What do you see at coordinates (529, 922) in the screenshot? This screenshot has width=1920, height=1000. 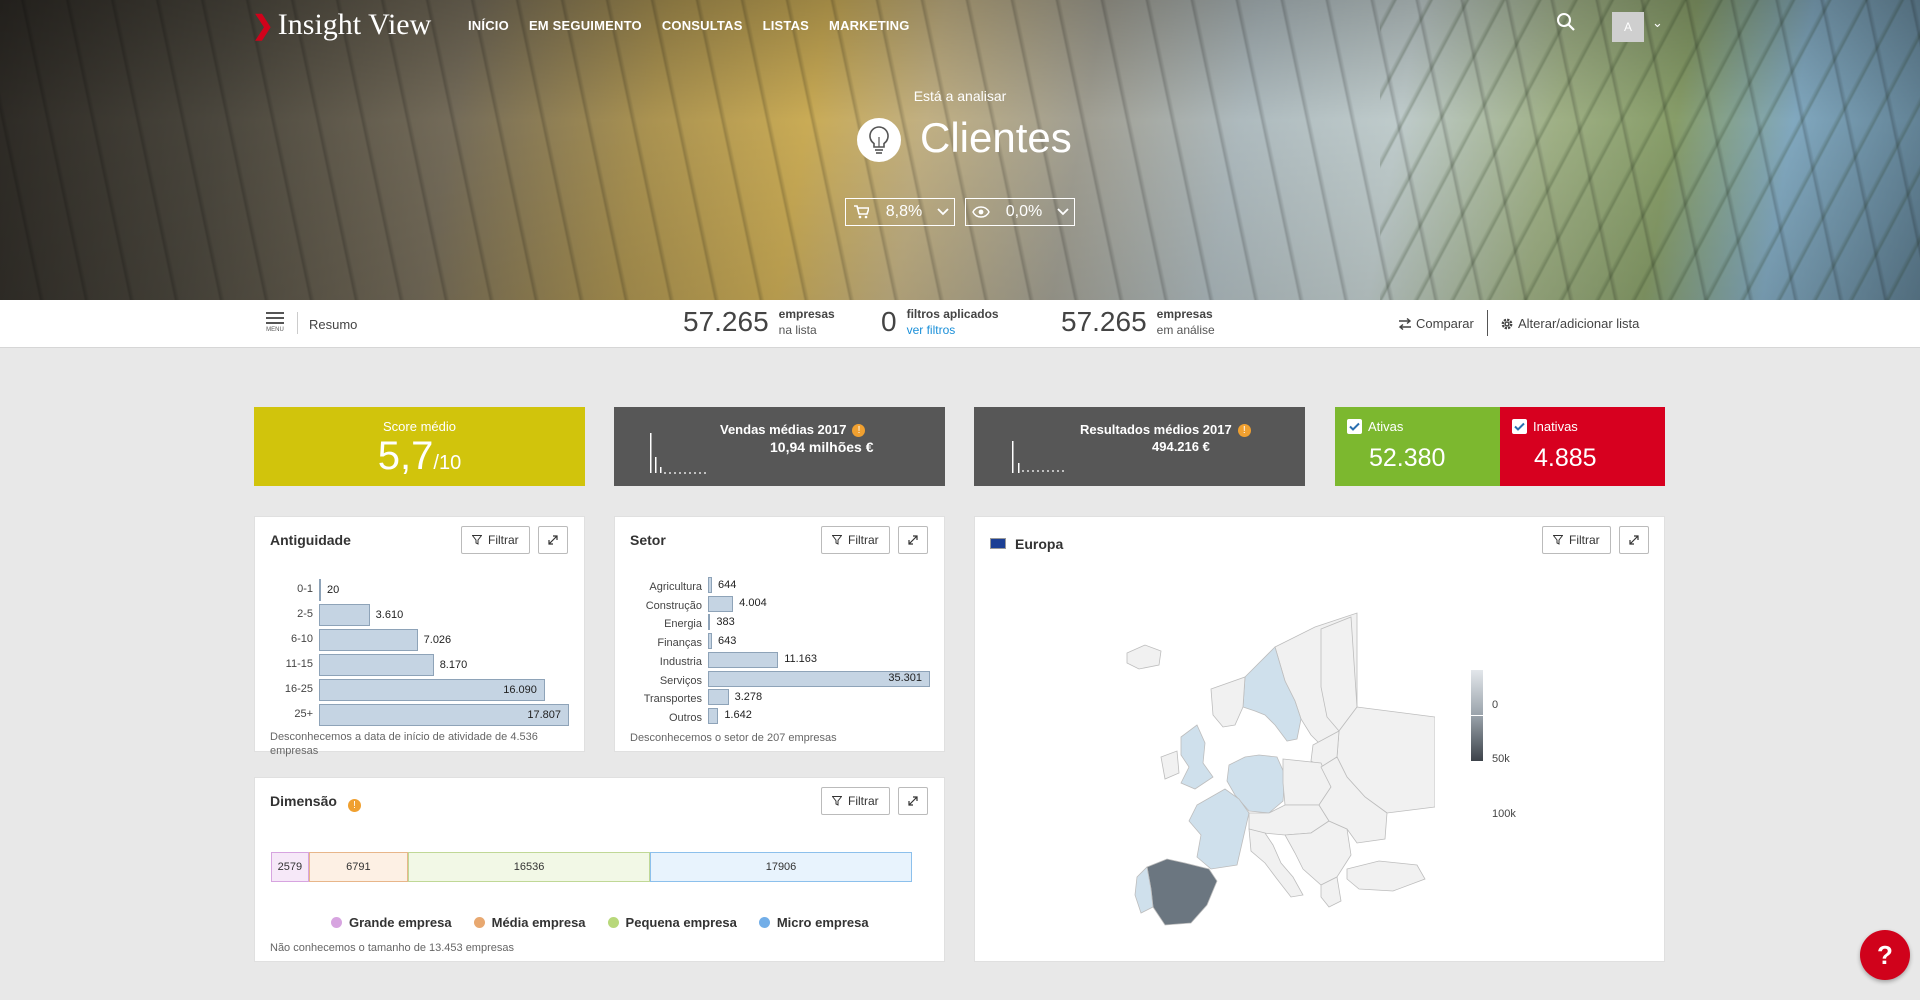 I see `legend-item: Média empresa` at bounding box center [529, 922].